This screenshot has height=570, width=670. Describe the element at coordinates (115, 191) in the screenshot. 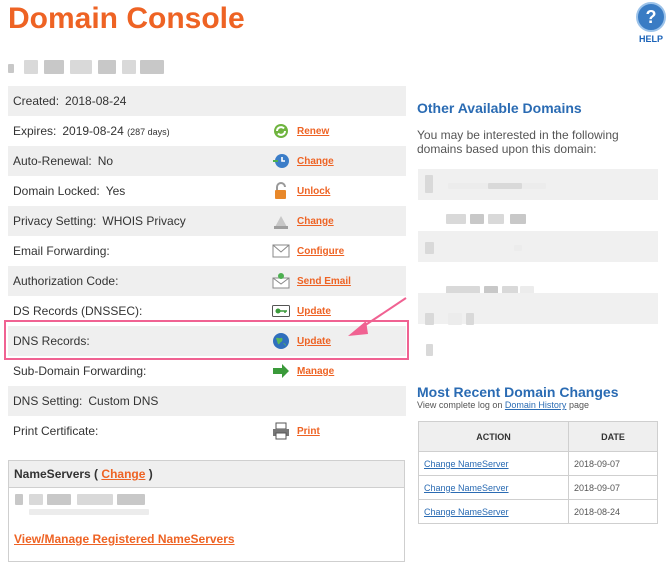

I see `domain-locked-value: Yes` at that location.